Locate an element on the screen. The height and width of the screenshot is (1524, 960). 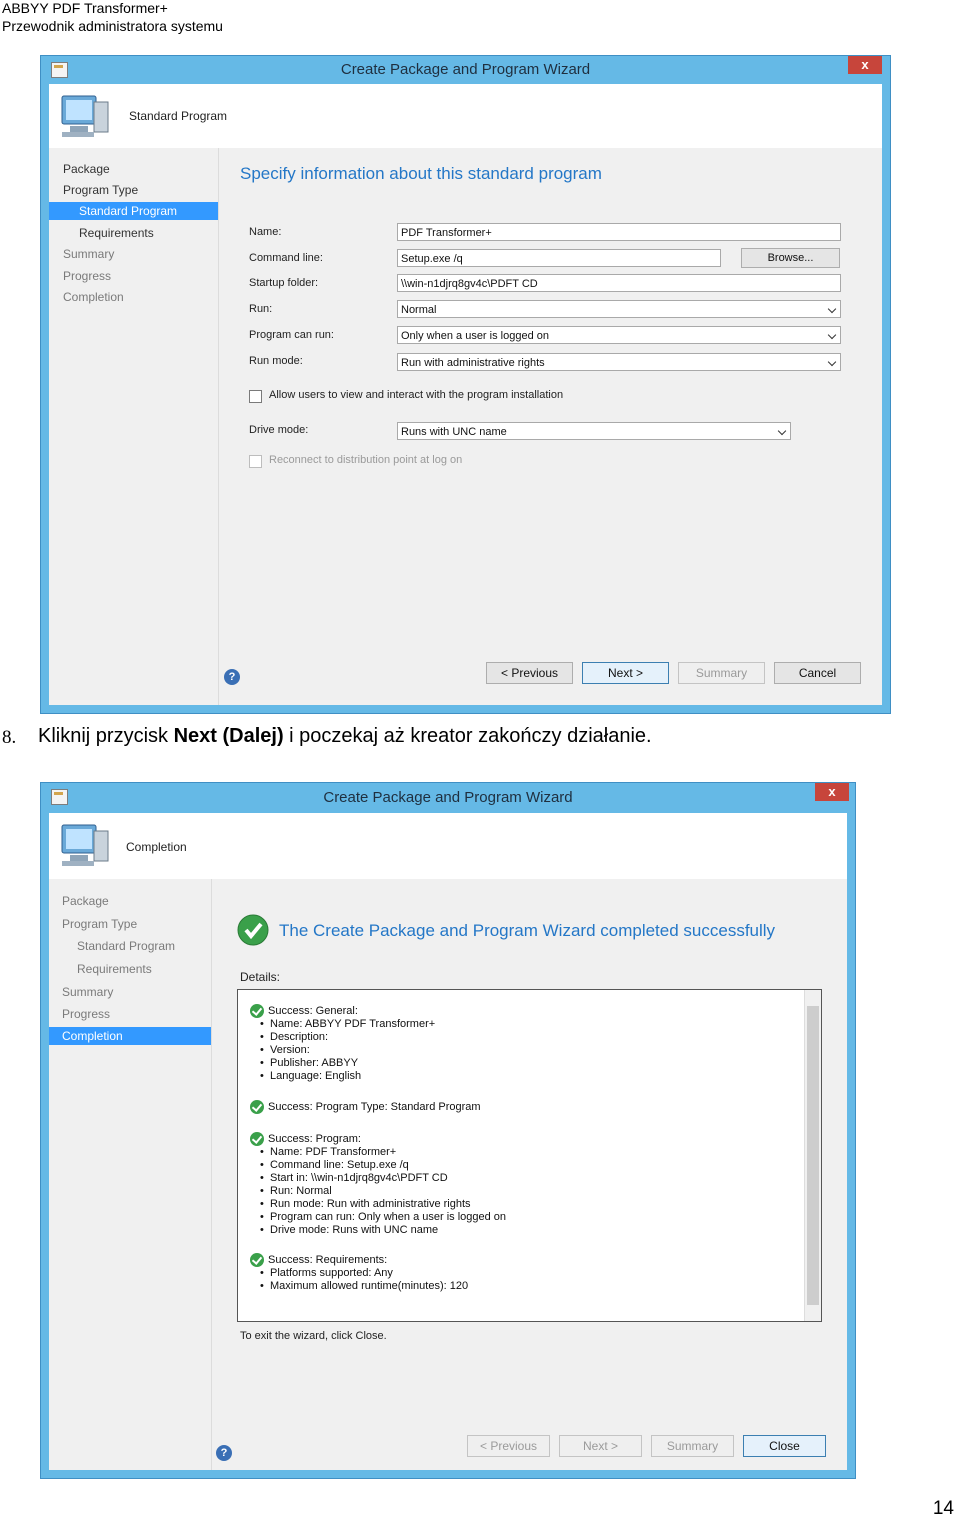
reconnect-checkbox is located at coordinates (255, 461).